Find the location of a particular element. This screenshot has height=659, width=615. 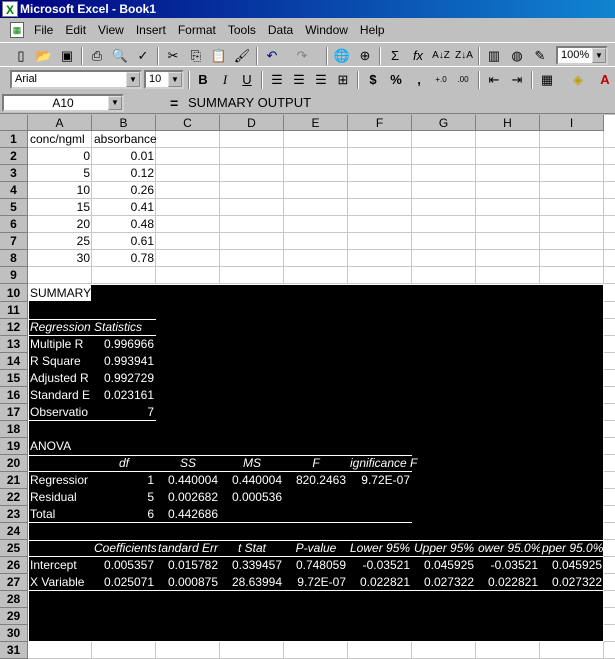

web-toolbar-icon: ⊕ is located at coordinates (365, 56).